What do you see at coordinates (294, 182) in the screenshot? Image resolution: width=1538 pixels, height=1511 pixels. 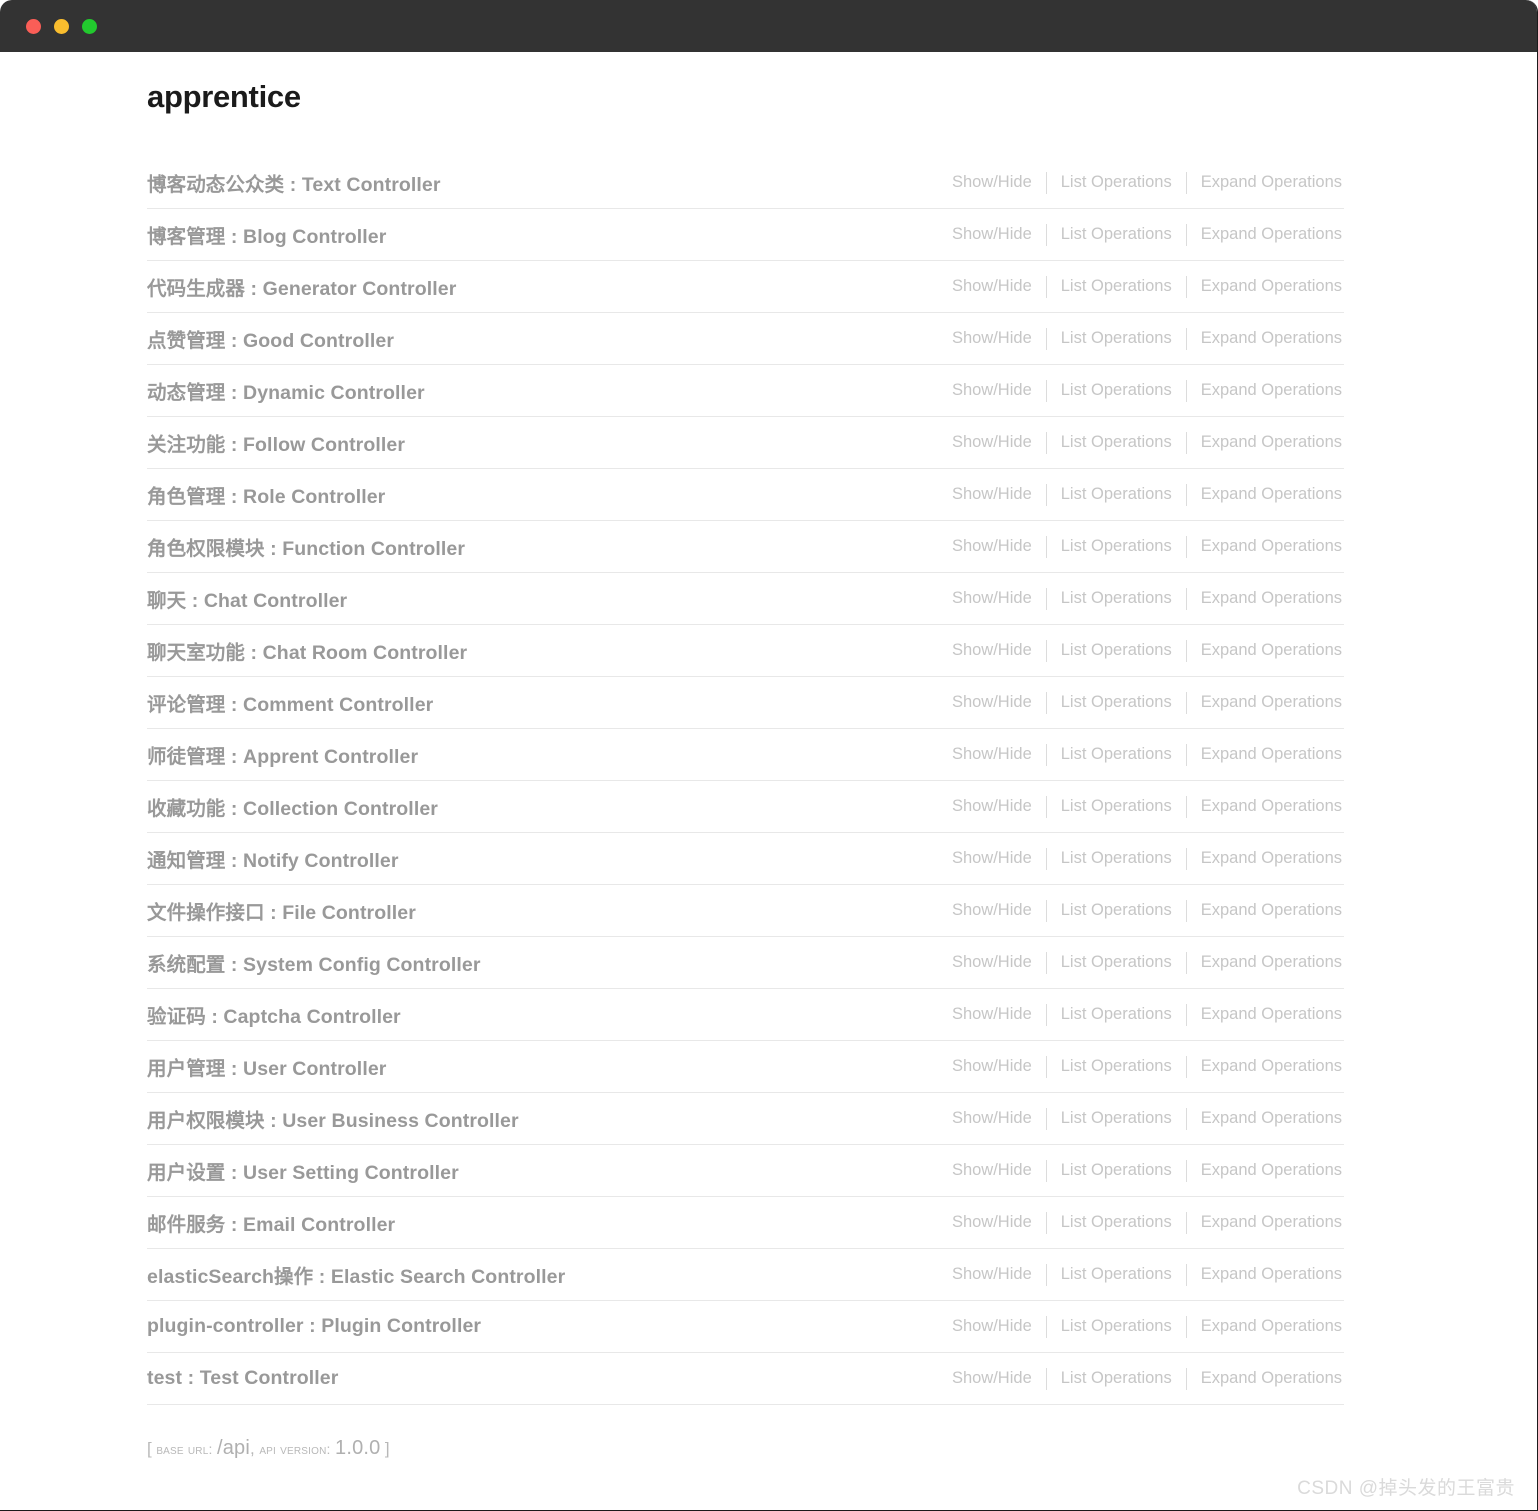 I see `api-resource-label: 博客动态公众类 : Text Controller` at bounding box center [294, 182].